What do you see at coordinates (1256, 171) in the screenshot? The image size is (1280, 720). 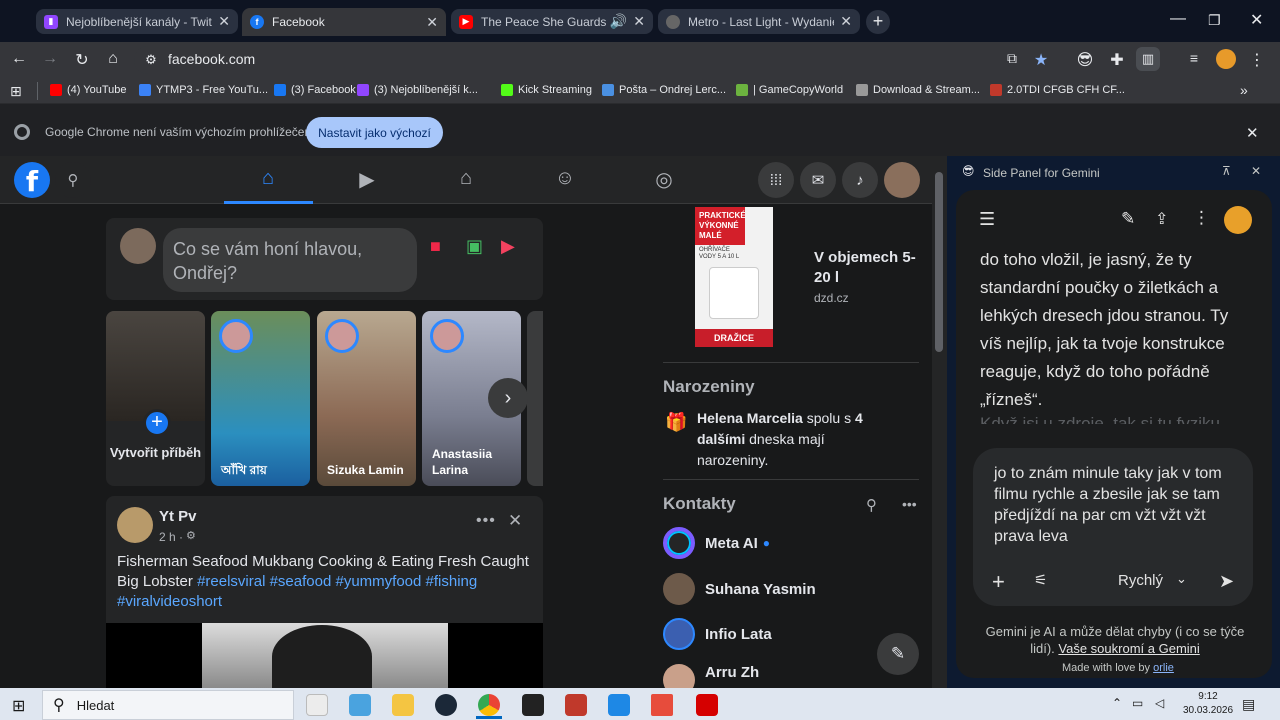 I see `panel-close-icon: ✕` at bounding box center [1256, 171].